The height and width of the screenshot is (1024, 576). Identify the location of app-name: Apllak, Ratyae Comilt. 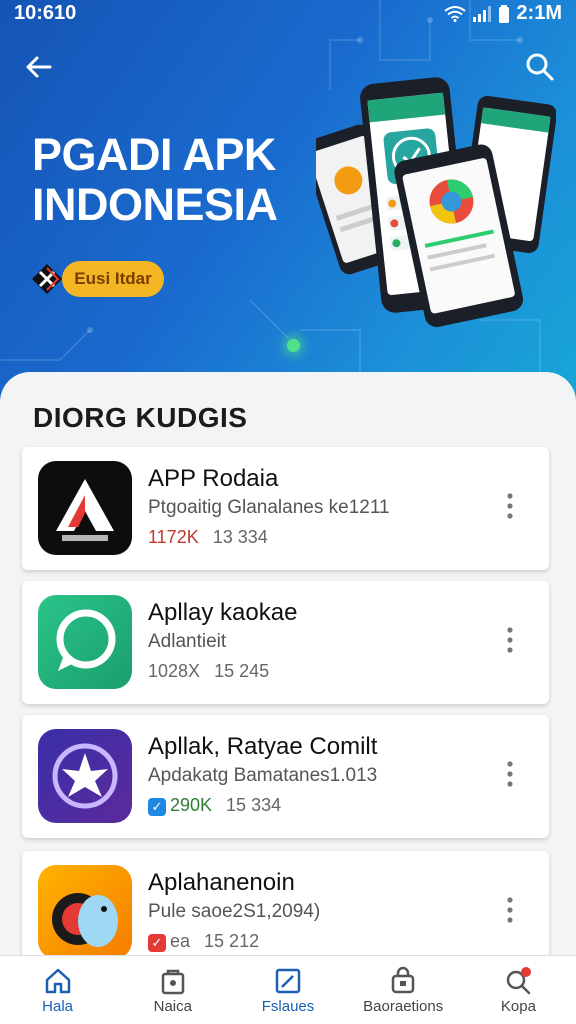
(263, 746).